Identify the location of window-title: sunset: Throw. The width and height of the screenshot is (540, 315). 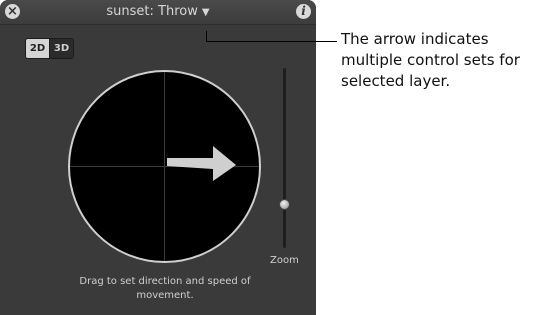
(152, 11).